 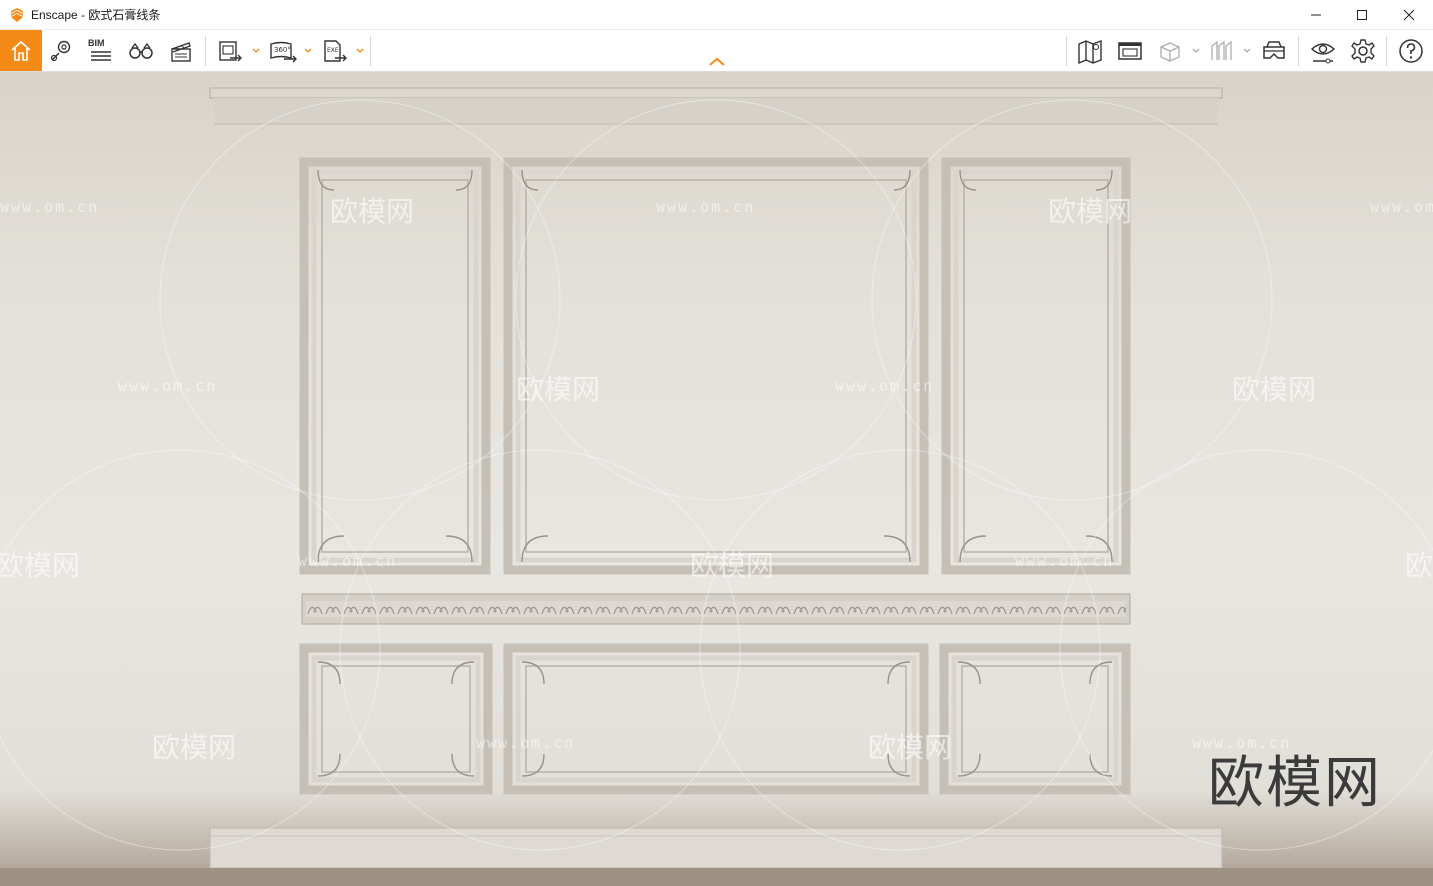 I want to click on settings-button, so click(x=1363, y=50).